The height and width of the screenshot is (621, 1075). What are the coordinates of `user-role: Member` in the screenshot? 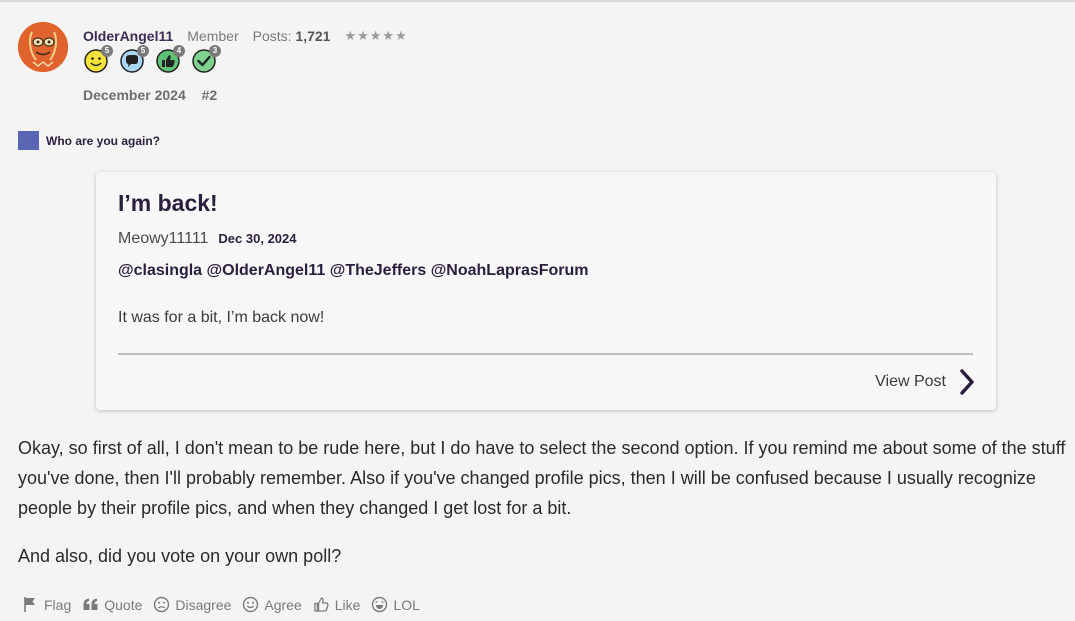 It's located at (213, 36).